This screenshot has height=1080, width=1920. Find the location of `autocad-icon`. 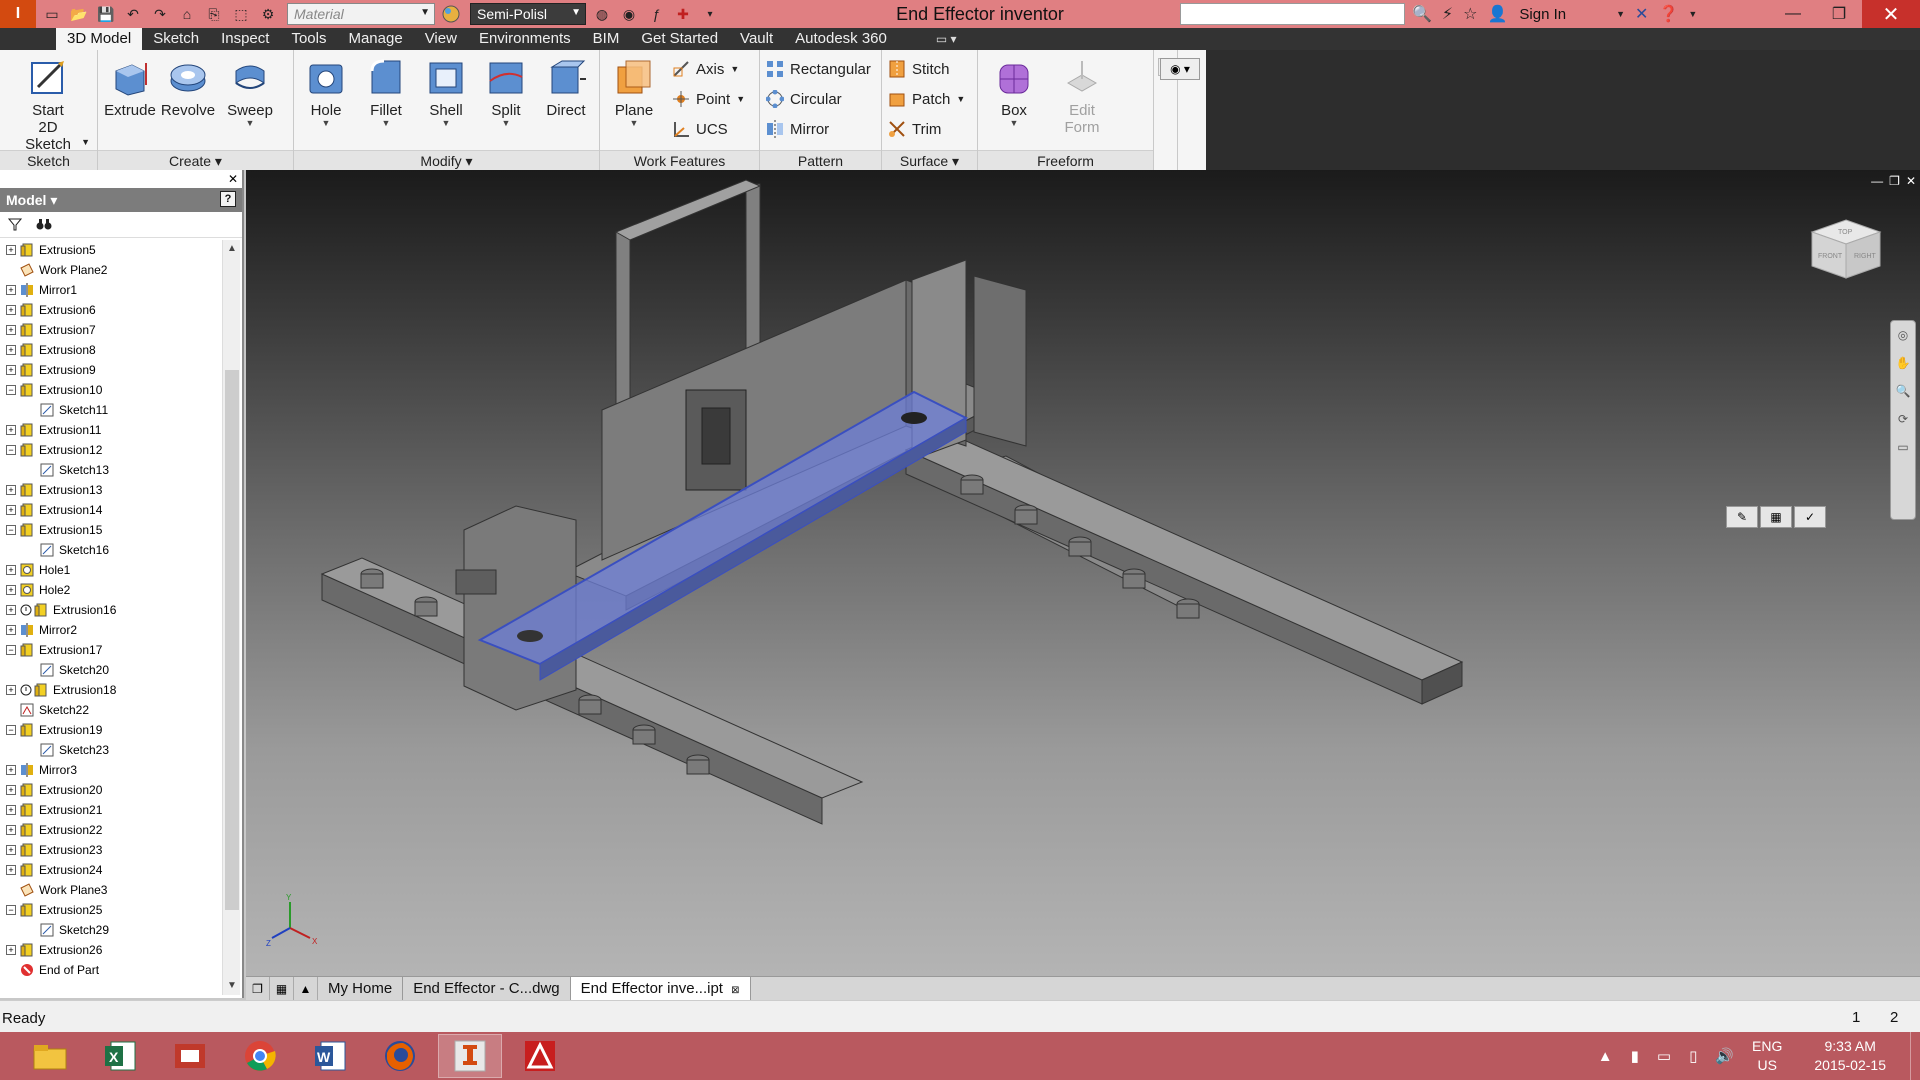

autocad-icon is located at coordinates (540, 1056).